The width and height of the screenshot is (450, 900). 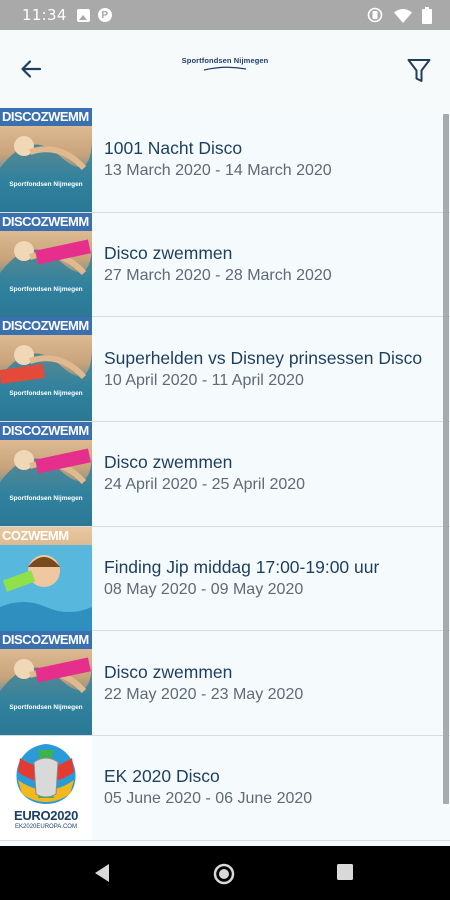 What do you see at coordinates (204, 380) in the screenshot?
I see `event-date: 10 April 2020 - 11 April 2020` at bounding box center [204, 380].